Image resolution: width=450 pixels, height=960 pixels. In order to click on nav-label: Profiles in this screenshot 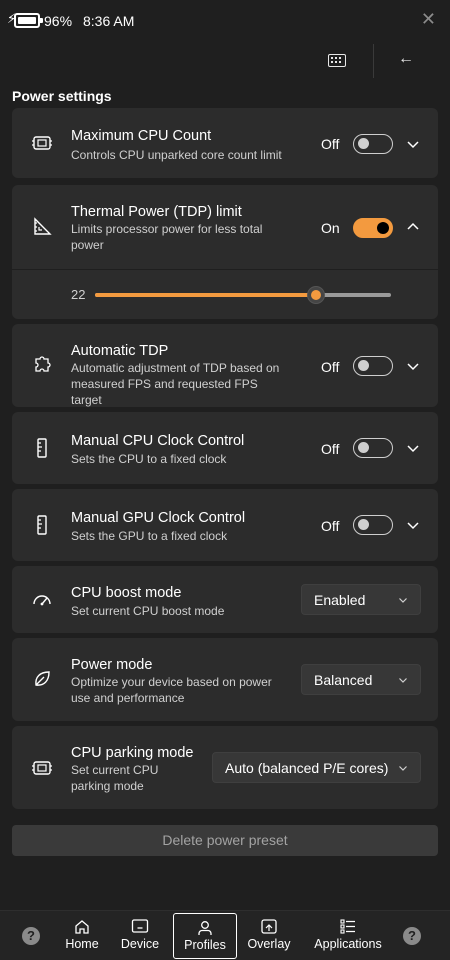, I will do `click(205, 945)`.